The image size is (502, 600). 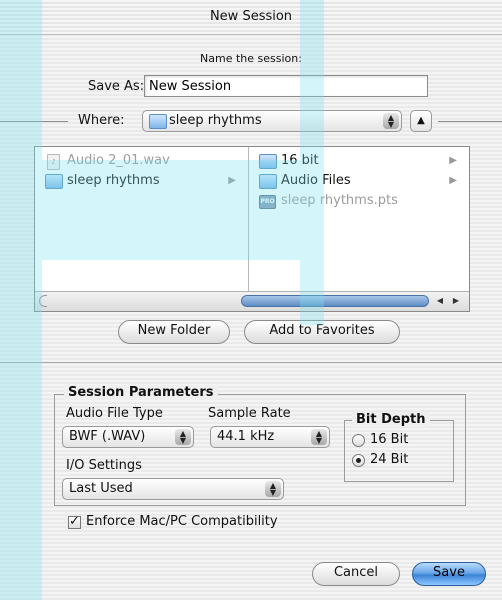 I want to click on save-button: Save, so click(x=449, y=574).